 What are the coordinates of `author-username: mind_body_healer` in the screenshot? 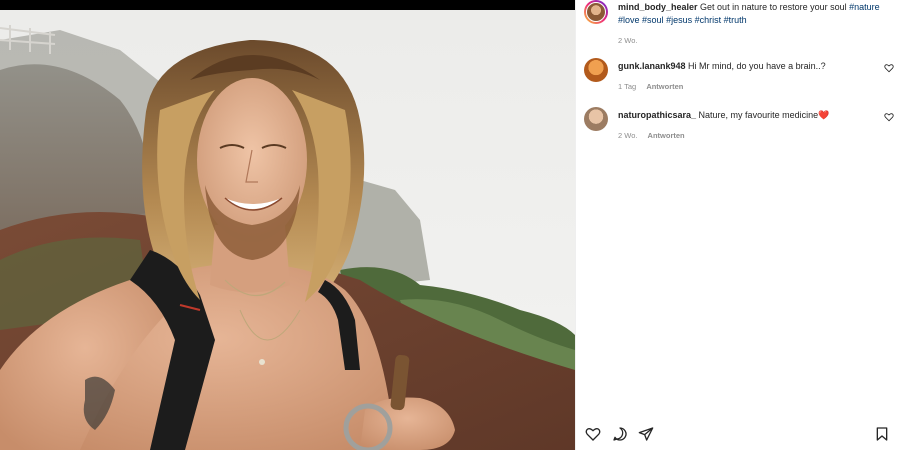 It's located at (658, 7).